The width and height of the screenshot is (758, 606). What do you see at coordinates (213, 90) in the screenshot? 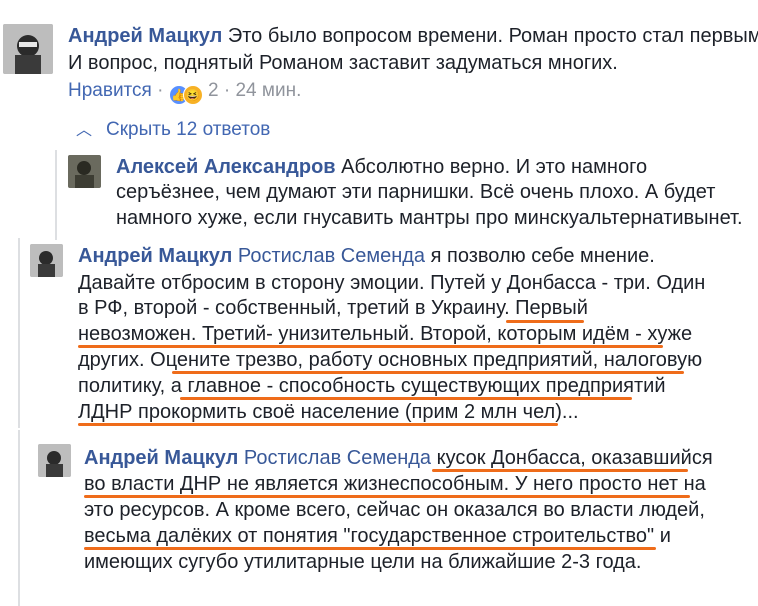
I see `reaction-count: 2` at bounding box center [213, 90].